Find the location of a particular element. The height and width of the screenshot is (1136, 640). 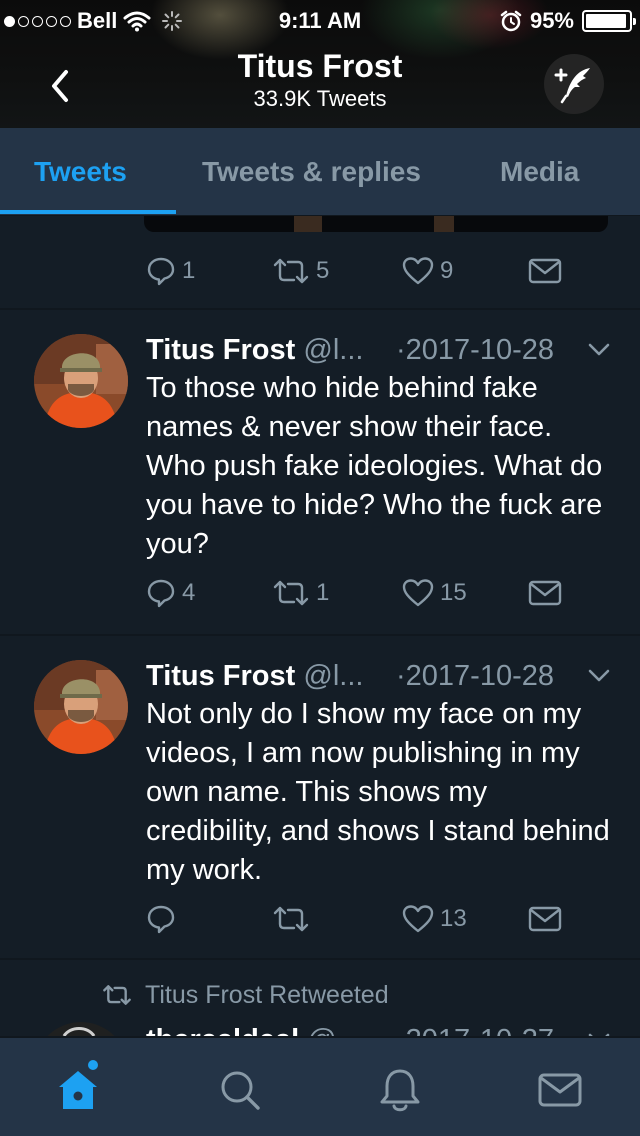

tweet-item: therealdeal @... ·2017-10-27 is located at coordinates (320, 1029).